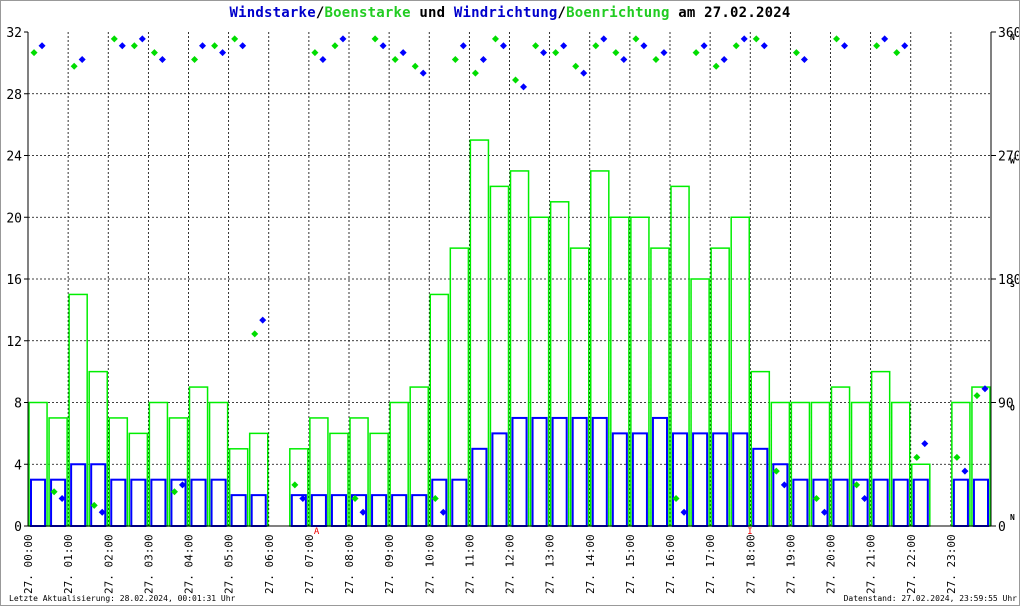  I want to click on y2-tick-label: 360, so click(1008, 33).